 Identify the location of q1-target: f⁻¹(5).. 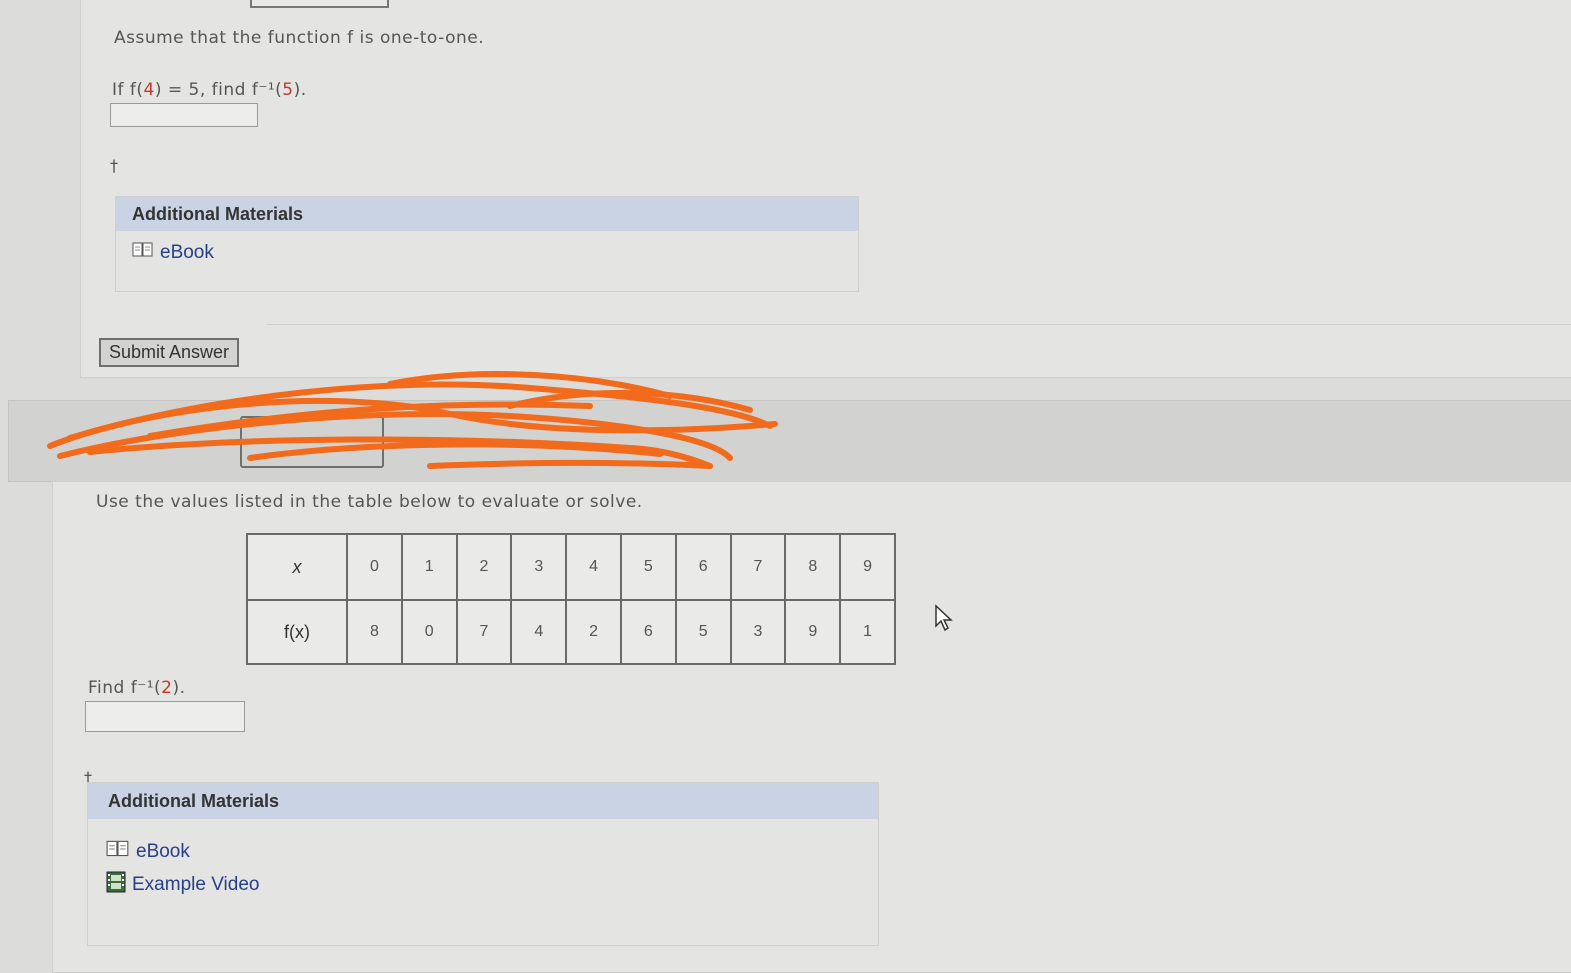
(279, 90).